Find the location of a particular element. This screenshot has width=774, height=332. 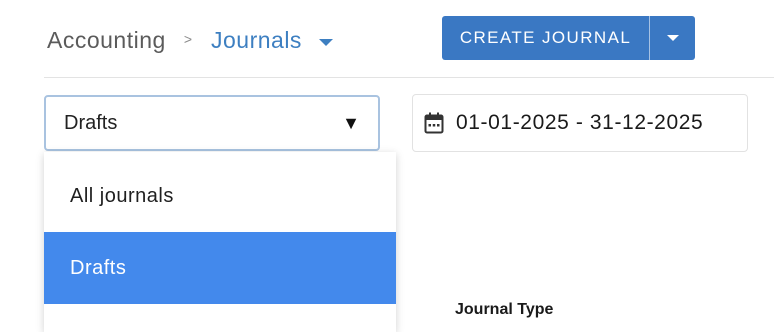

select-arrow-icon: ▼ is located at coordinates (351, 123).